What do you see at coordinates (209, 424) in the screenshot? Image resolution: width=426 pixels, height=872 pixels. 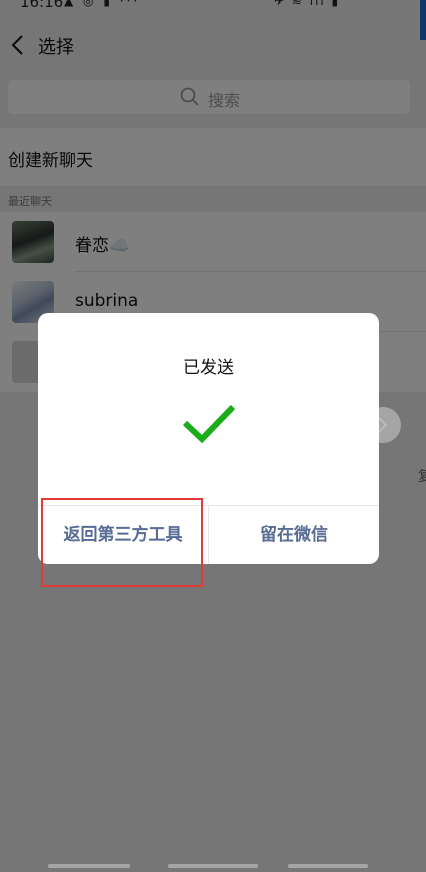 I see `checkmark-icon` at bounding box center [209, 424].